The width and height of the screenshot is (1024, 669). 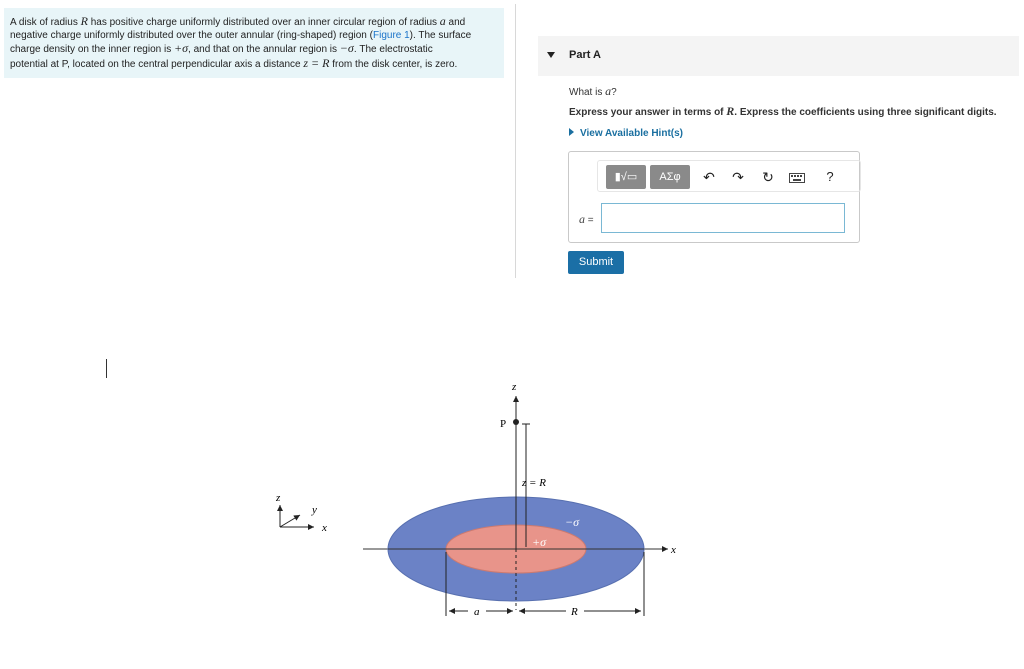 What do you see at coordinates (278, 498) in the screenshot?
I see `frame-z-label: z` at bounding box center [278, 498].